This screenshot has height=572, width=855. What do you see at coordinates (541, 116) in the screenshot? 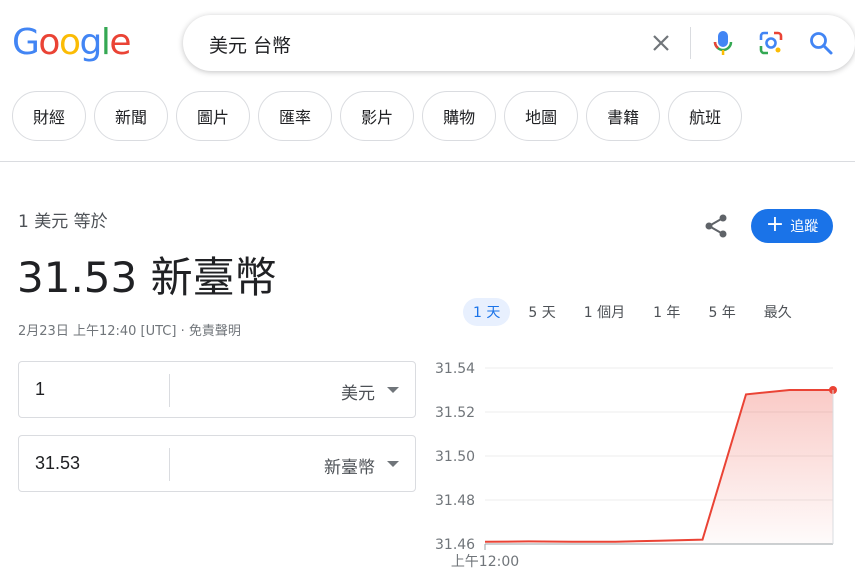
I see `chip-maps: 地圖` at bounding box center [541, 116].